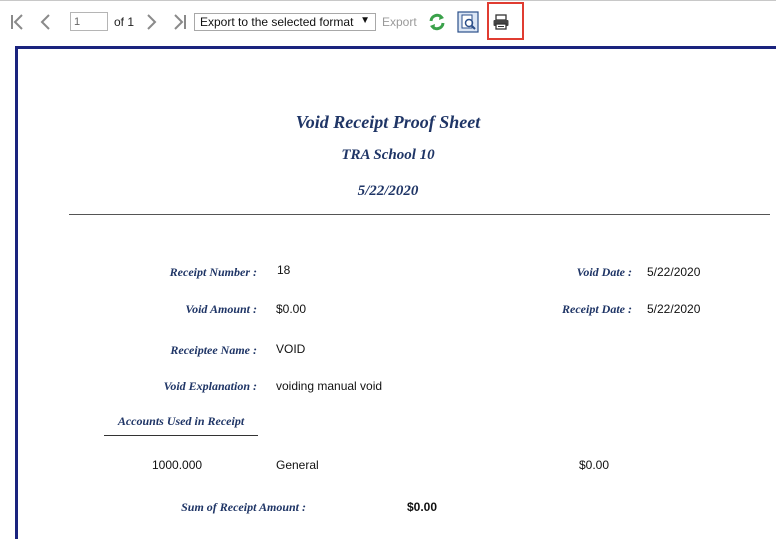 The height and width of the screenshot is (539, 776). I want to click on export-button: Export, so click(399, 22).